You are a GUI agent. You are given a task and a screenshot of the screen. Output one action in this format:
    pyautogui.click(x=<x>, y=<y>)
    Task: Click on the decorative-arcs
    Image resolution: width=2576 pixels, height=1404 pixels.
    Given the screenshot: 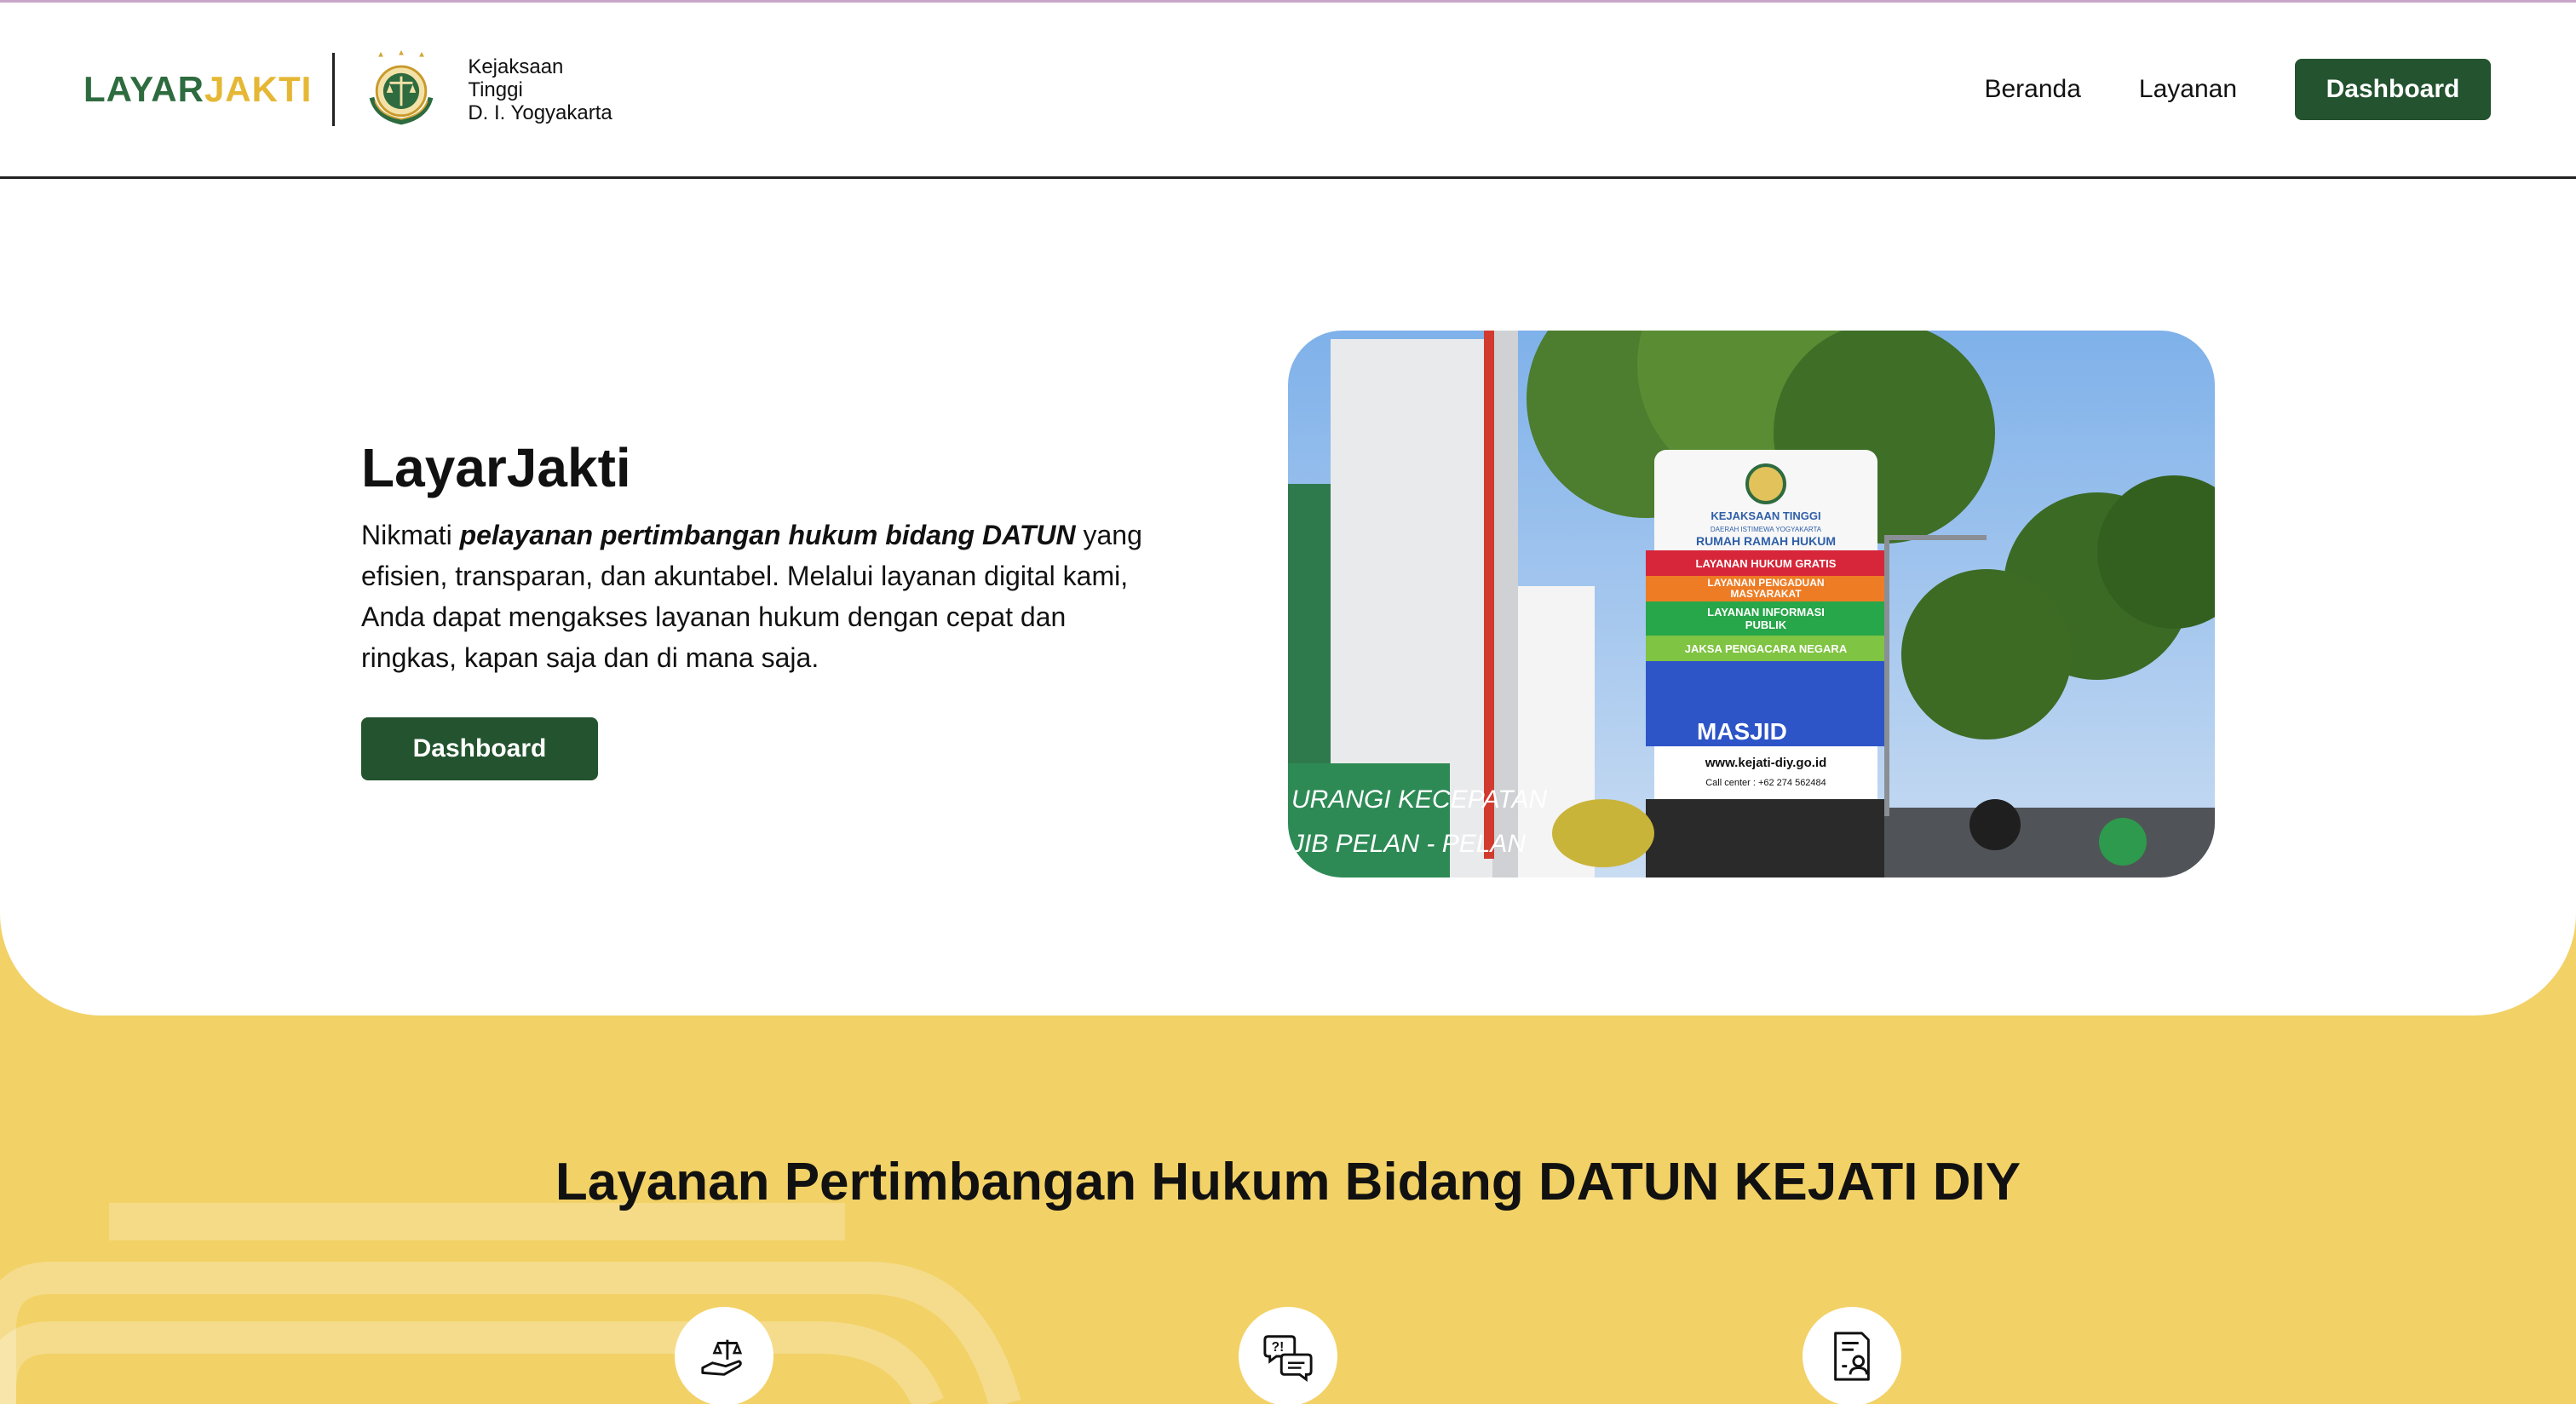 What is the action you would take?
    pyautogui.click(x=511, y=1333)
    